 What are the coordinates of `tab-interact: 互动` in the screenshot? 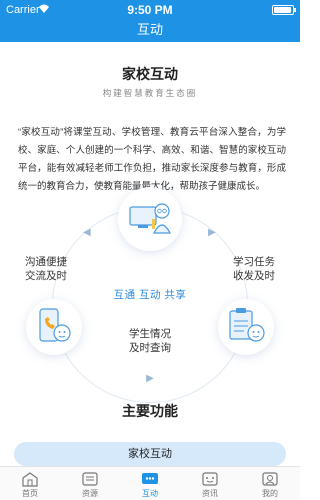 It's located at (150, 483).